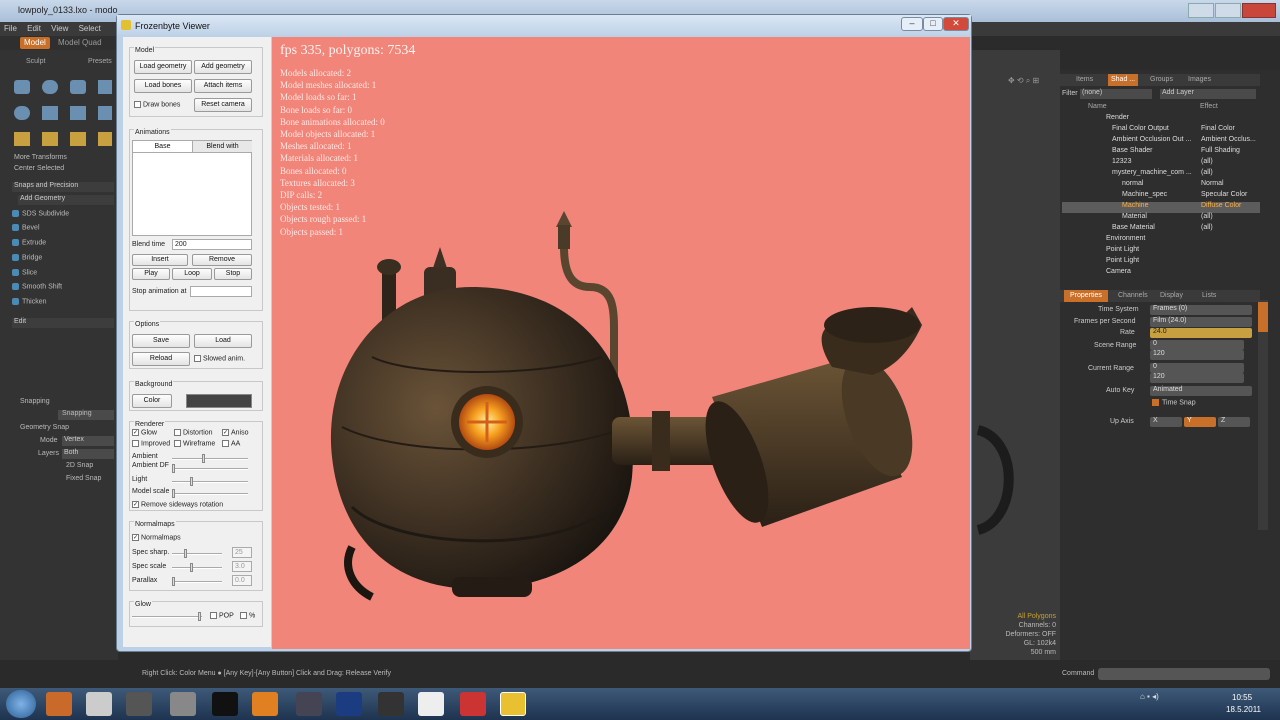 This screenshot has height=720, width=1280. I want to click on background-color-button: Color, so click(152, 401).